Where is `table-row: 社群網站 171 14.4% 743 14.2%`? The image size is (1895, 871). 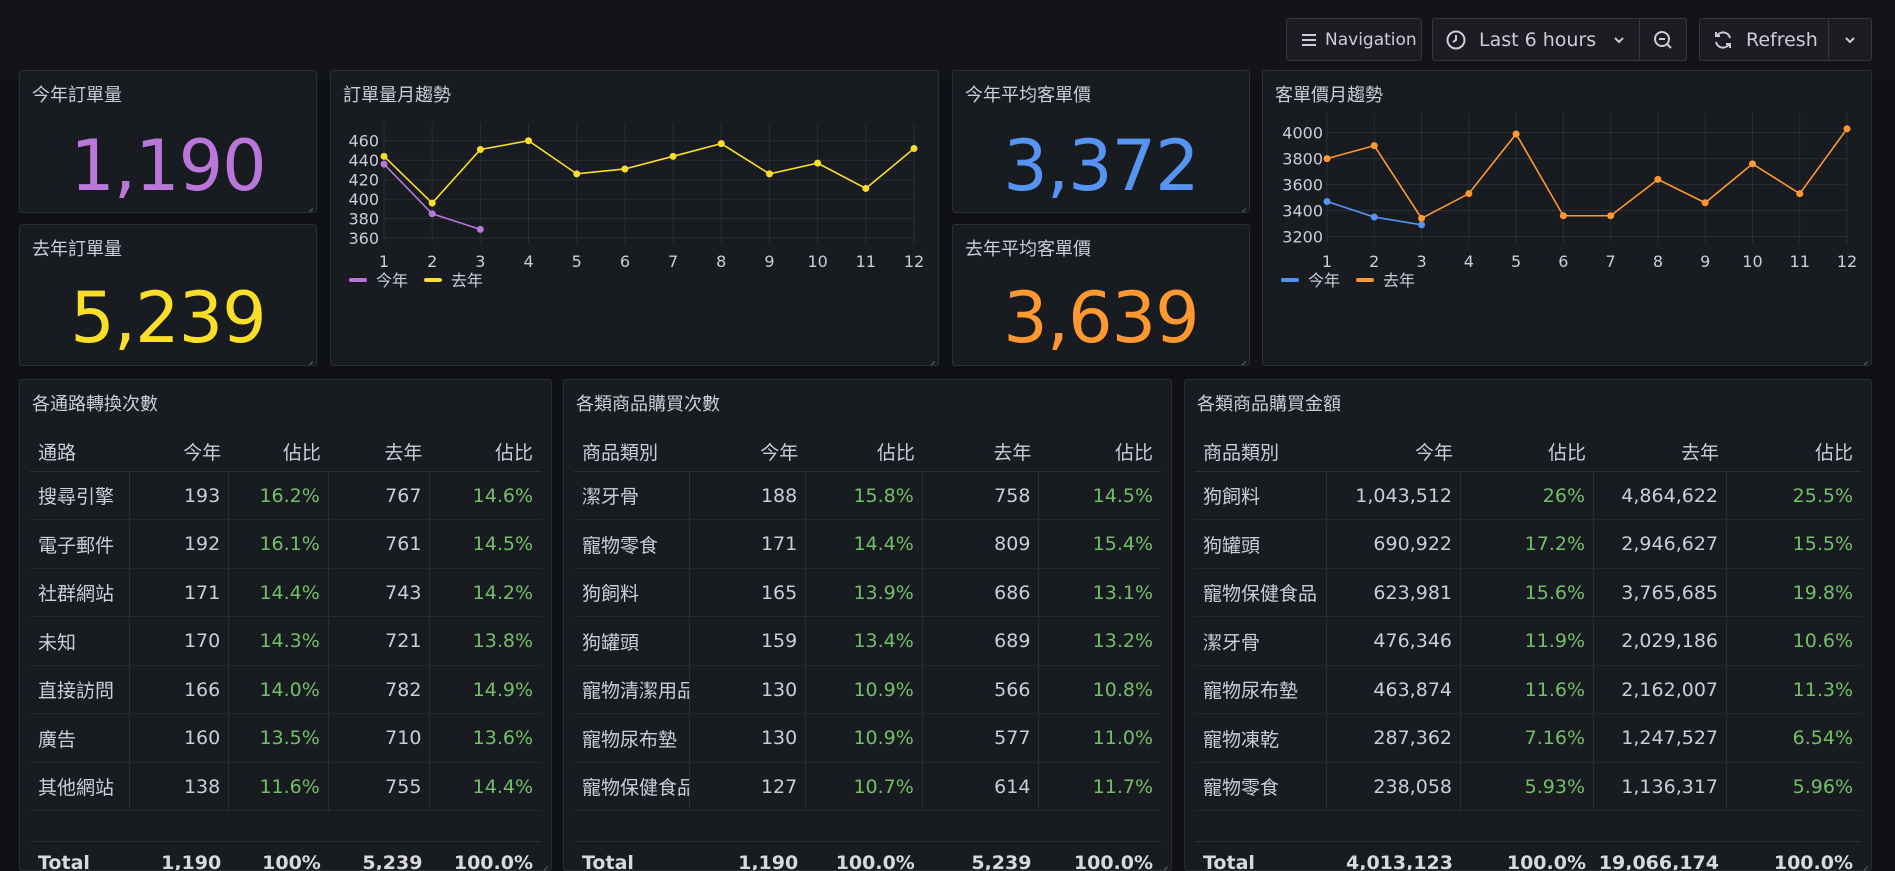 table-row: 社群網站 171 14.4% 743 14.2% is located at coordinates (285, 593).